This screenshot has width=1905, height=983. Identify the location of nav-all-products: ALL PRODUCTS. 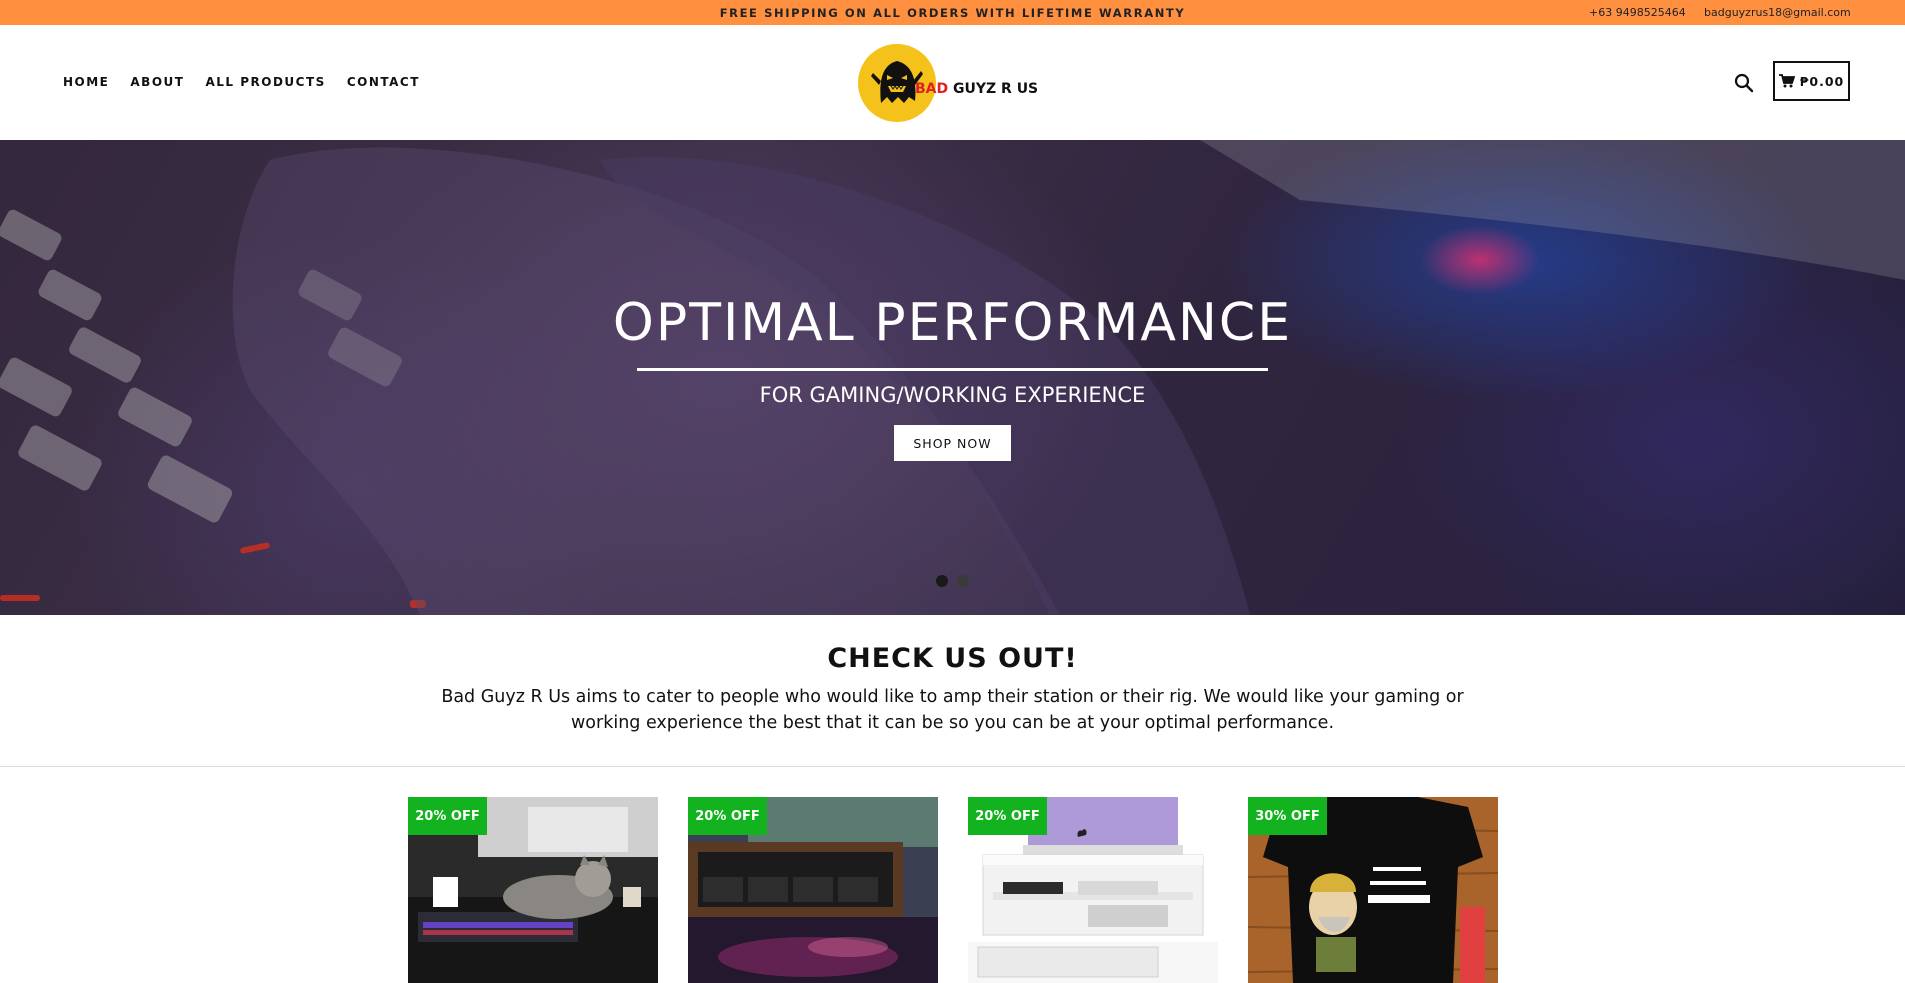
(265, 82).